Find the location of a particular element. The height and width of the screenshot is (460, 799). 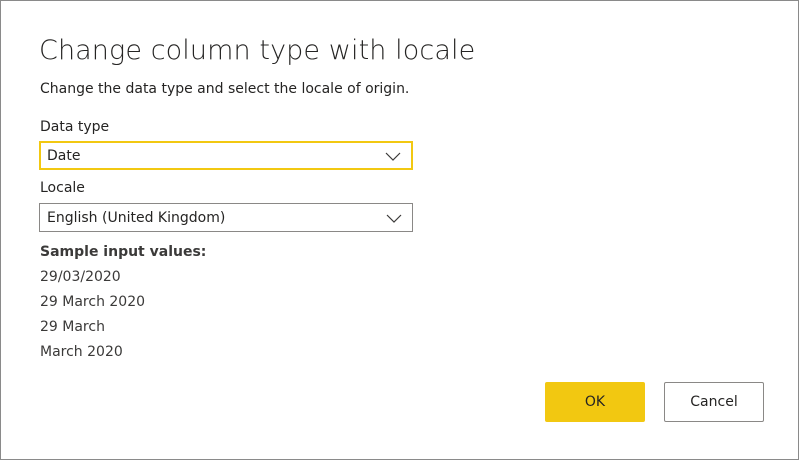

sample-value: 29/03/2020 is located at coordinates (80, 277).